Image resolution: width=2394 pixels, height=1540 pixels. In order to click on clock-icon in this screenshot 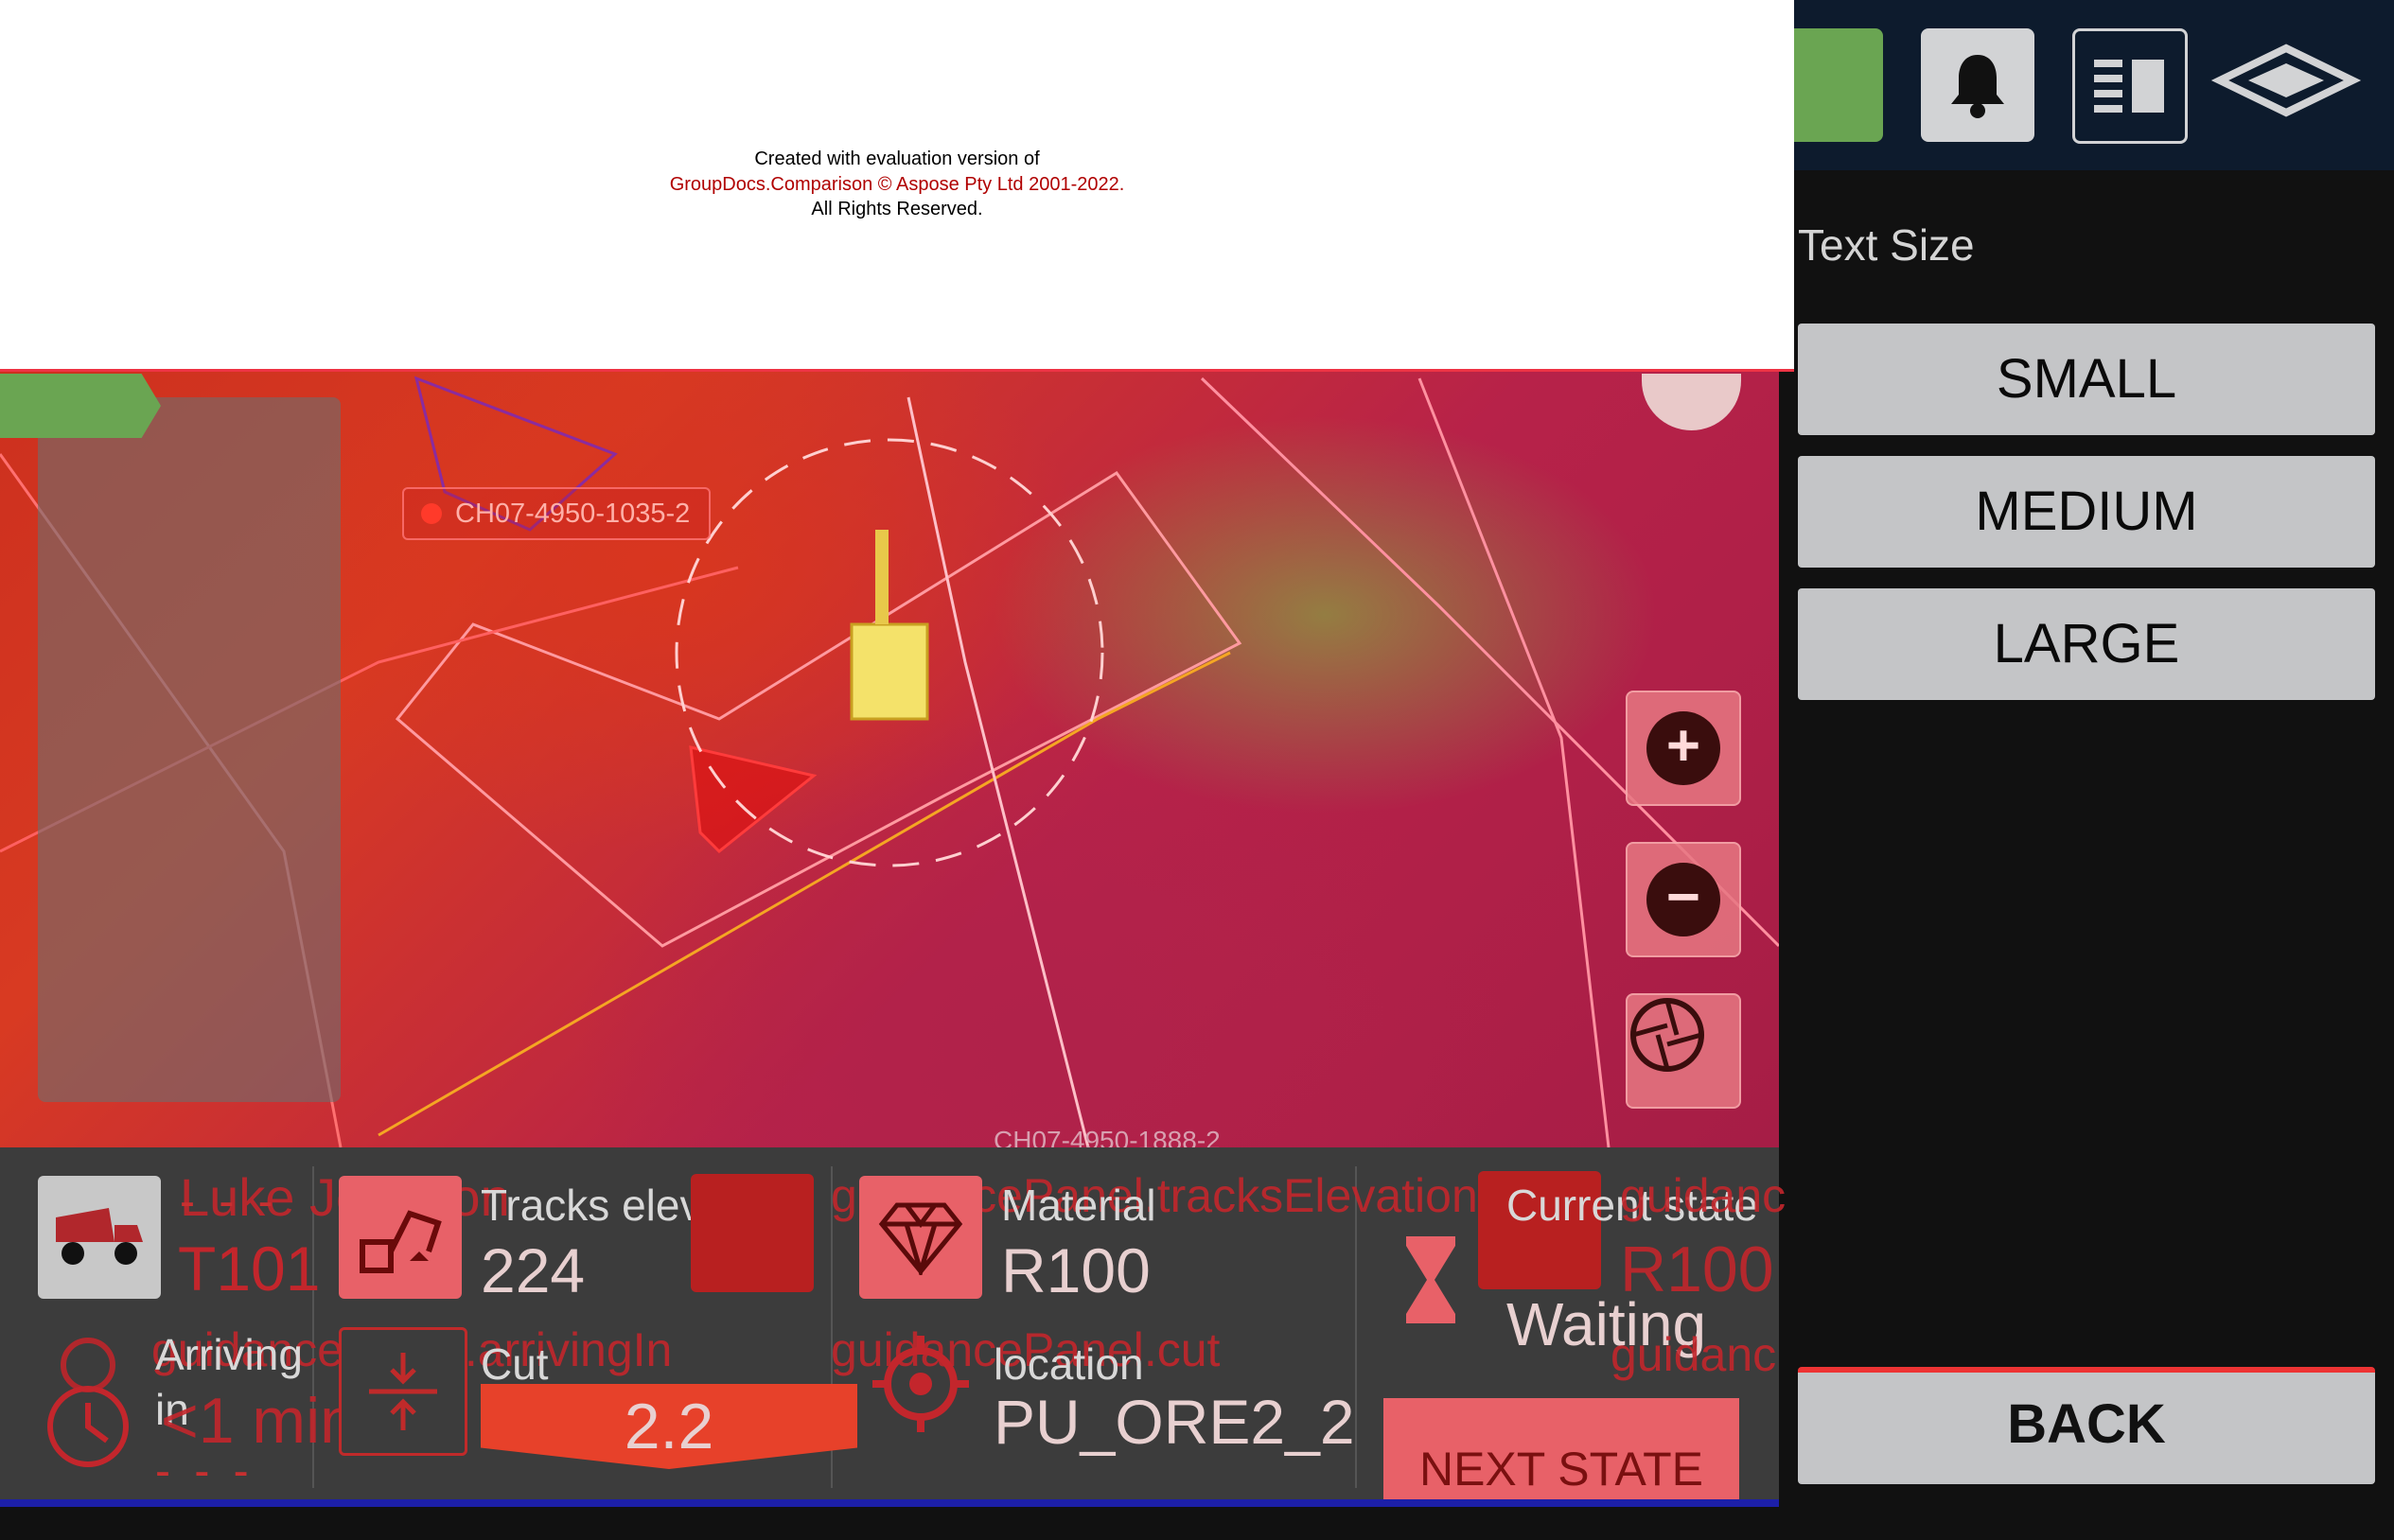, I will do `click(88, 1402)`.